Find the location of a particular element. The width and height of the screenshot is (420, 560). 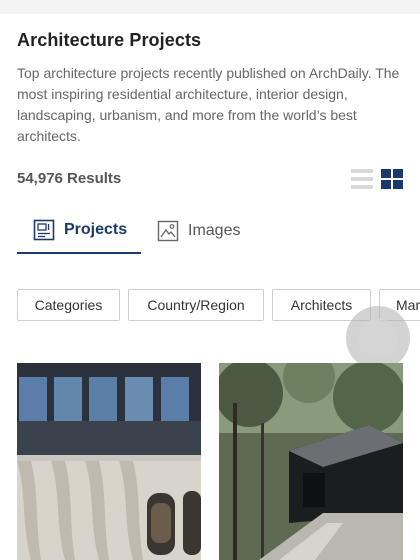

touch-indicator is located at coordinates (378, 338).